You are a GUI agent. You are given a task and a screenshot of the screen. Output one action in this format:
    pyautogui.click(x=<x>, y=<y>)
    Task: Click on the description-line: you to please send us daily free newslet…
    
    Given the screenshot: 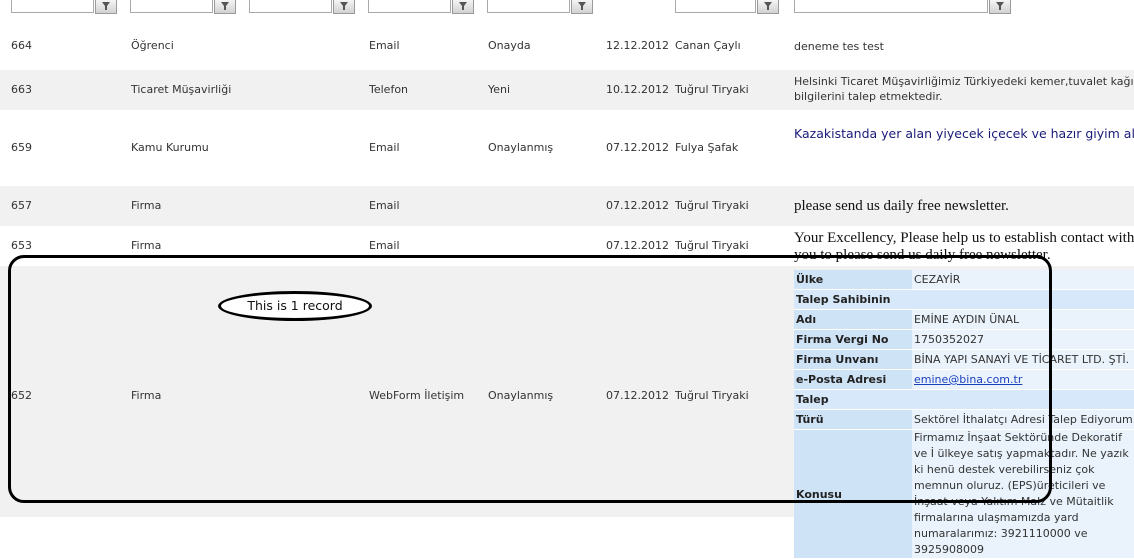 What is the action you would take?
    pyautogui.click(x=922, y=255)
    